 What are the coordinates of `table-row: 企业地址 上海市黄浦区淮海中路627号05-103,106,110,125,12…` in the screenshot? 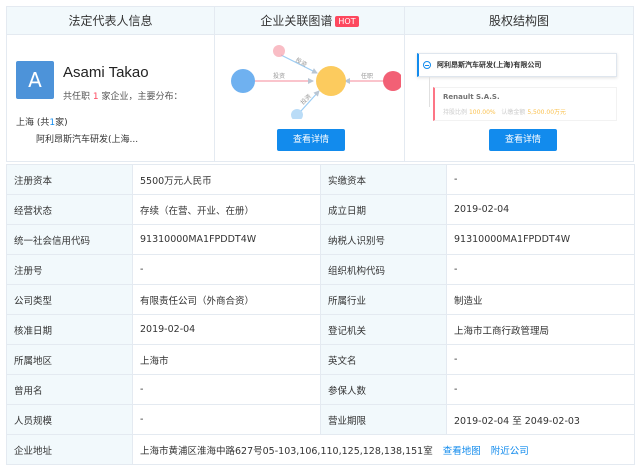 It's located at (320, 449).